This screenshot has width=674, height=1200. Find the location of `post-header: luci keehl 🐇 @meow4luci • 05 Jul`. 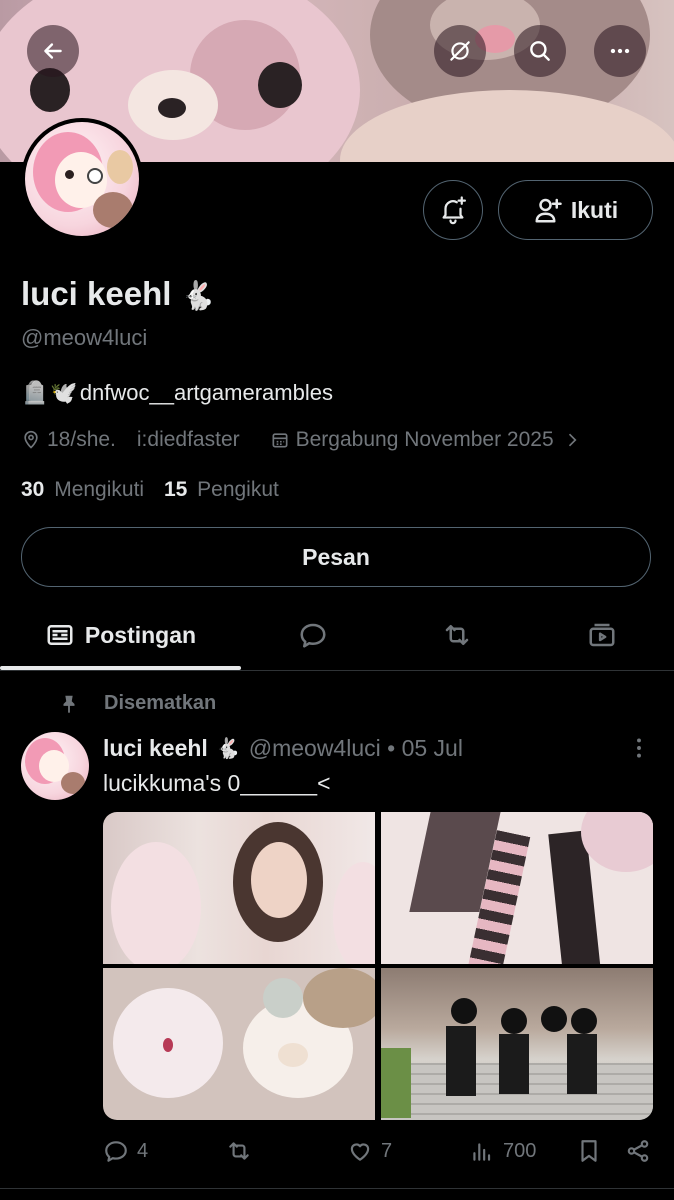

post-header: luci keehl 🐇 @meow4luci • 05 Jul is located at coordinates (283, 748).